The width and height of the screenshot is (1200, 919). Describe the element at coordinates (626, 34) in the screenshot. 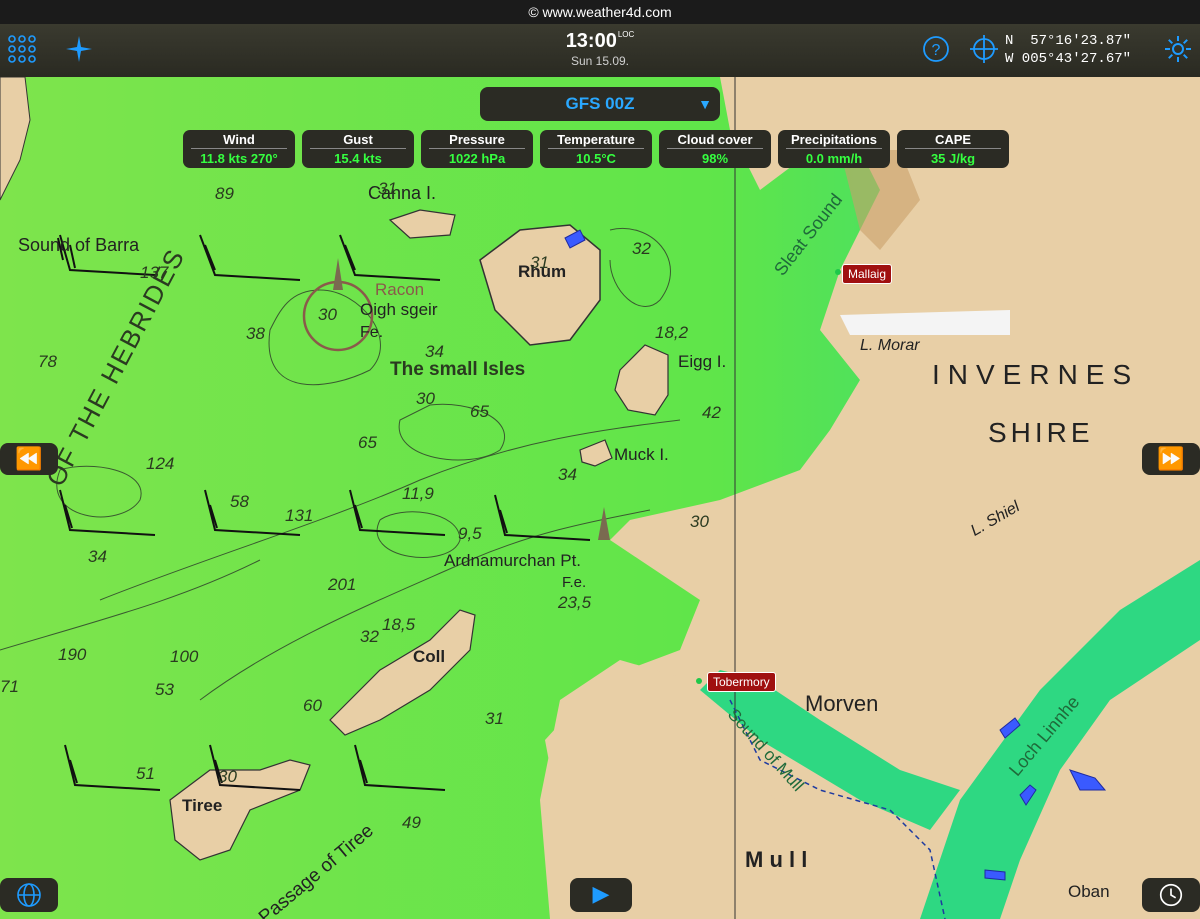

I see `time-suffix: LOC` at that location.